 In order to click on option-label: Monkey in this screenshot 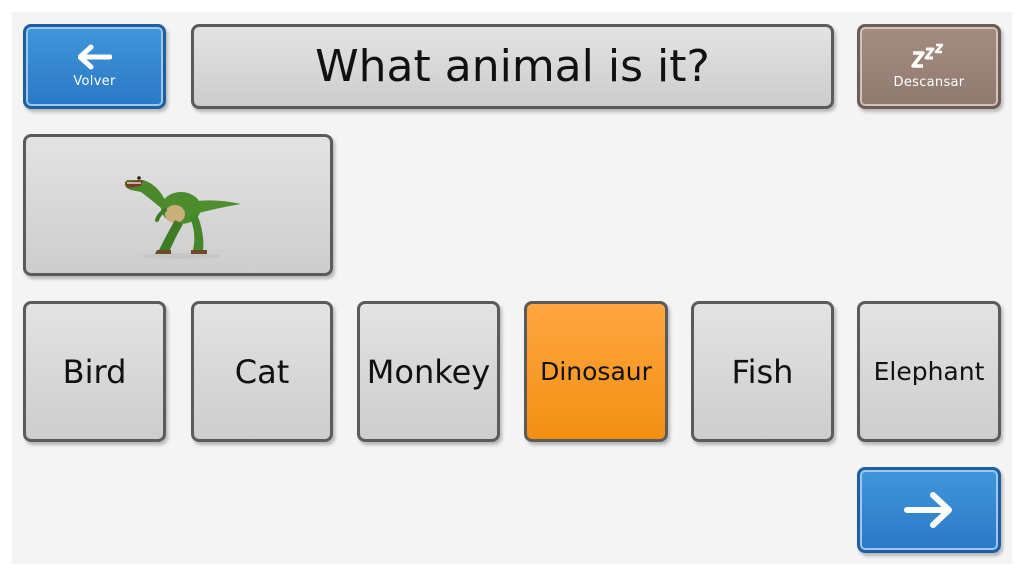, I will do `click(428, 371)`.